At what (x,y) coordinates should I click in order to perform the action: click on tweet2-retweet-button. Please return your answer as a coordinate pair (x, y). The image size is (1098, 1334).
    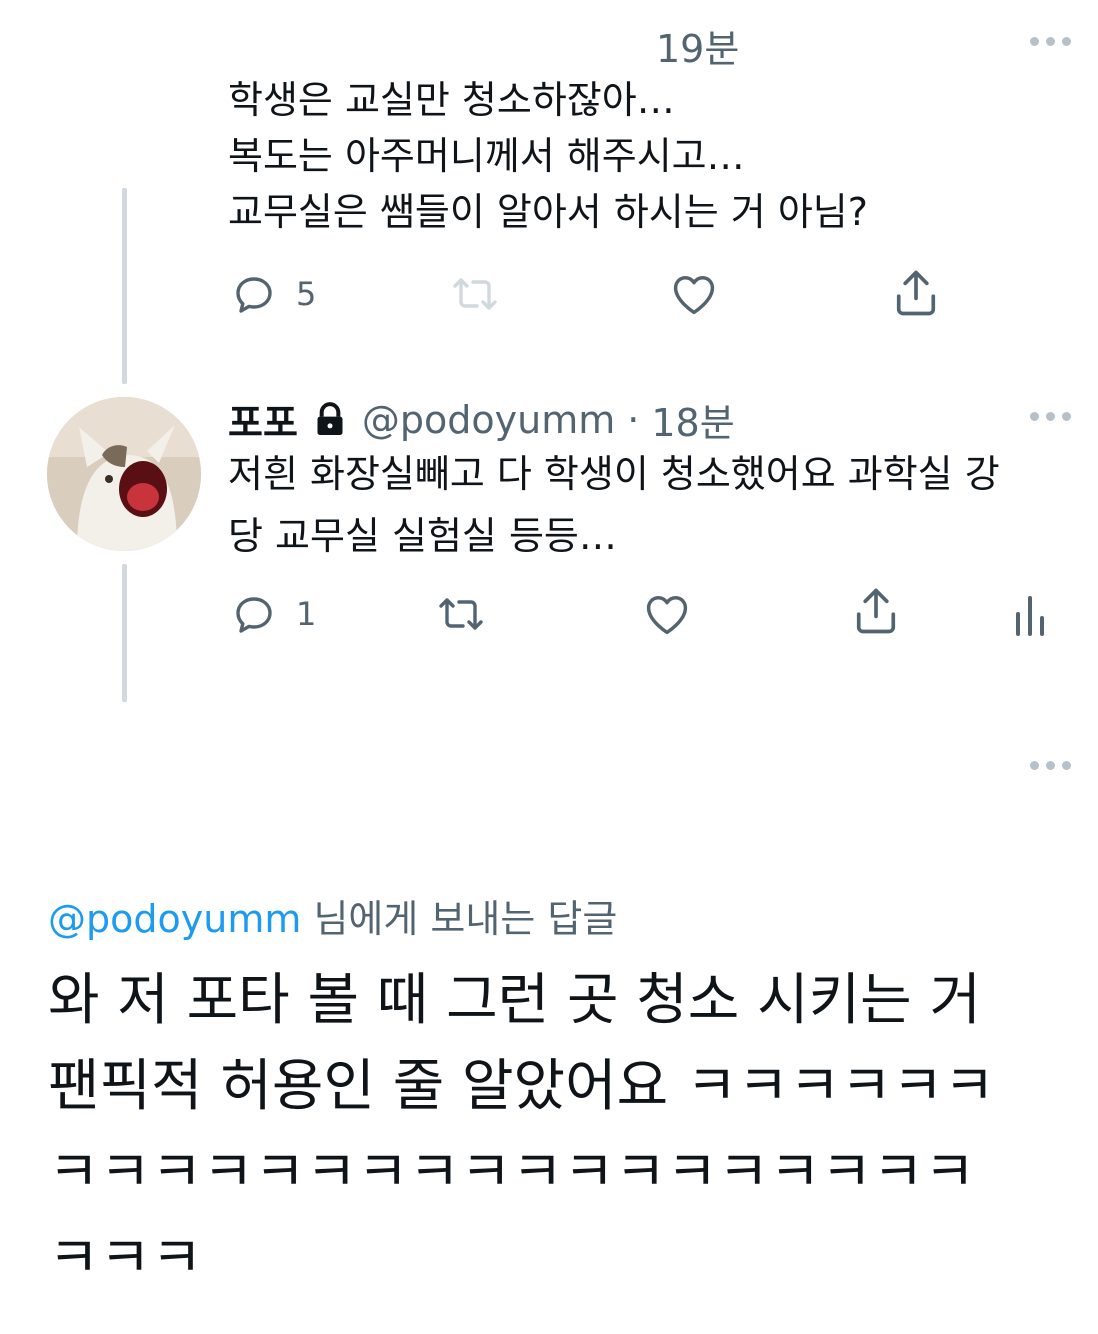
    Looking at the image, I should click on (461, 614).